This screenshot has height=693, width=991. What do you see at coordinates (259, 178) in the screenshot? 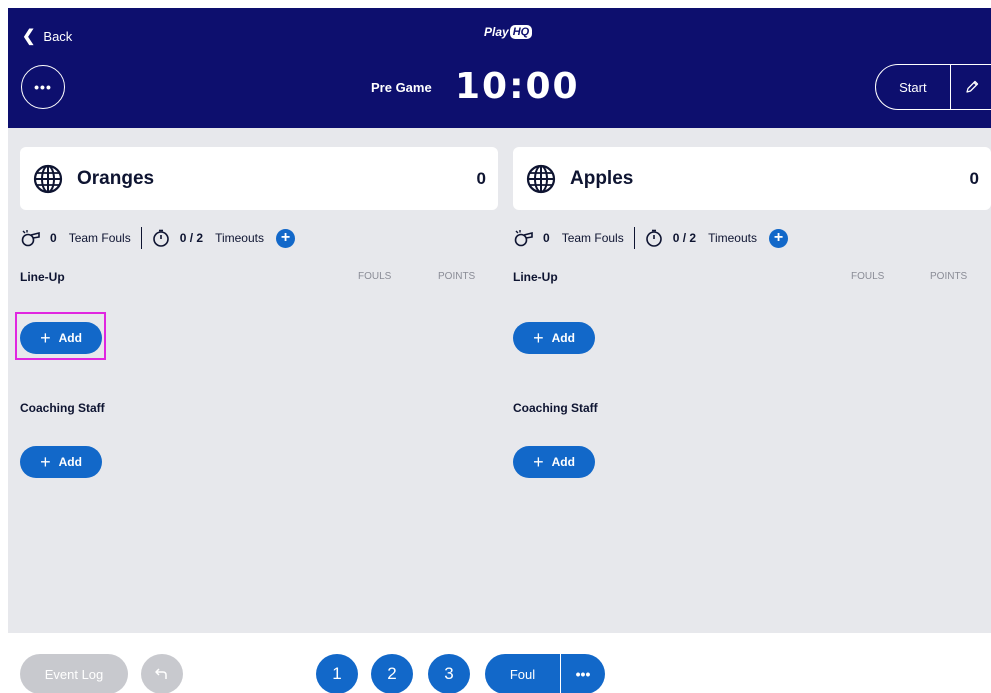
I see `team-card-home: Oranges 0` at bounding box center [259, 178].